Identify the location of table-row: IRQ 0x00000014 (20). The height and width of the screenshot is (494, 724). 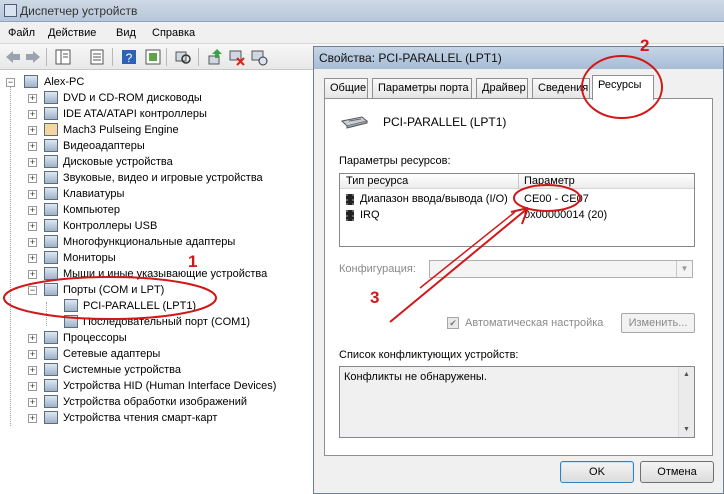
(517, 215).